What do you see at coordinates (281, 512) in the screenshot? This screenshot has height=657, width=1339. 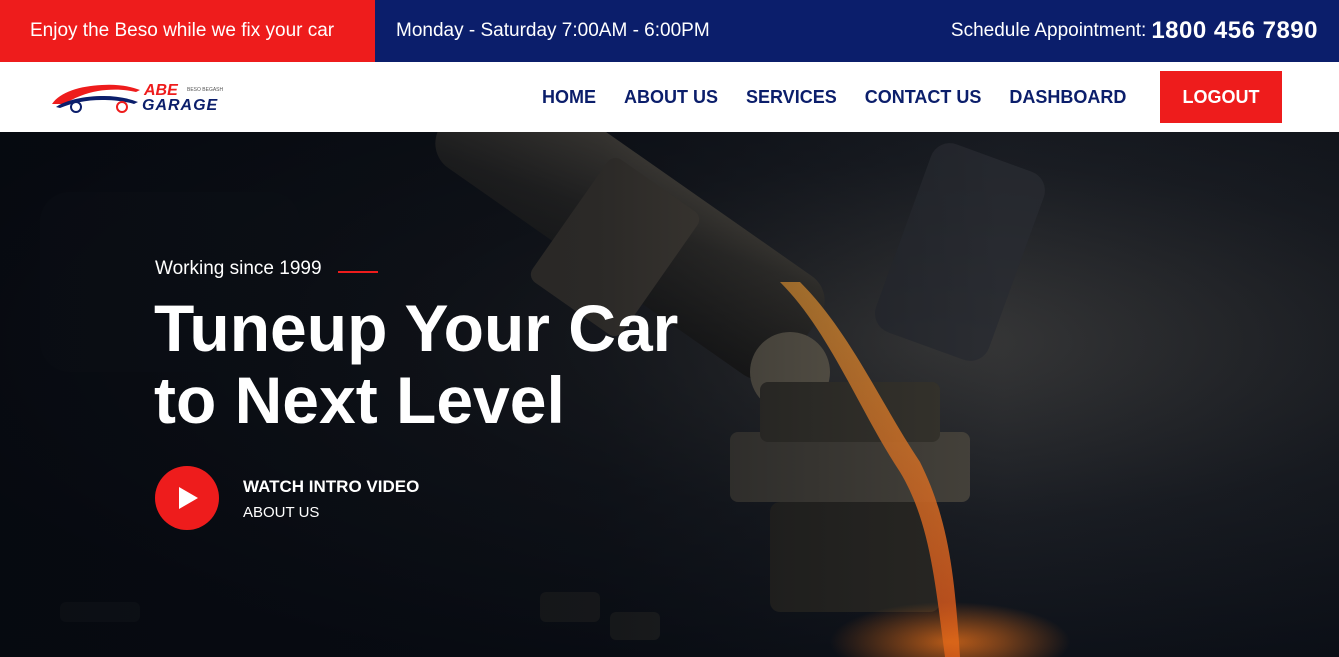 I see `video-subtitle: ABOUT US` at bounding box center [281, 512].